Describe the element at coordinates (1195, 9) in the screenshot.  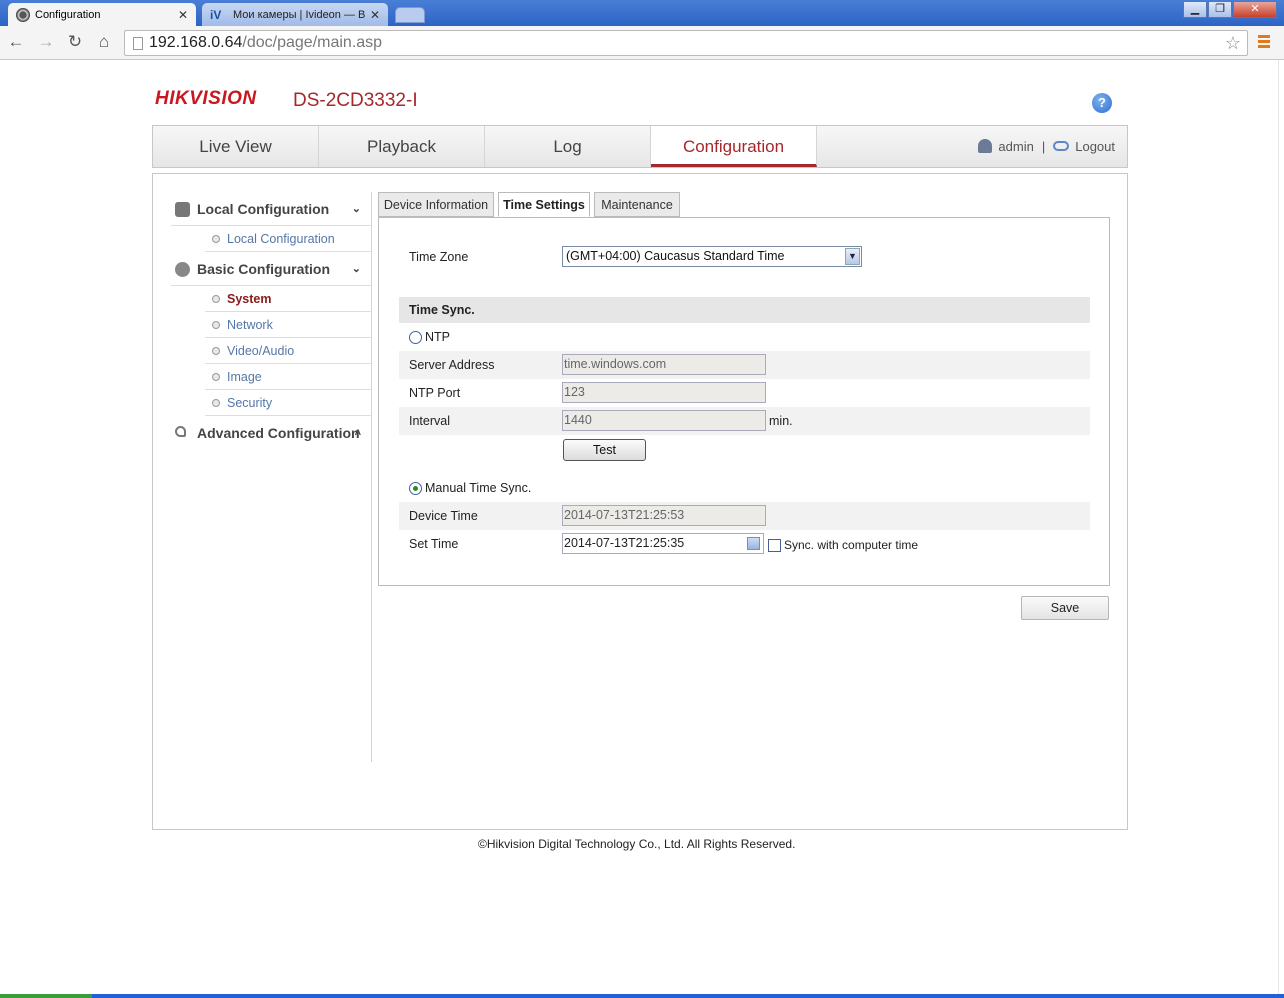
I see `minimize-button: ▁` at that location.